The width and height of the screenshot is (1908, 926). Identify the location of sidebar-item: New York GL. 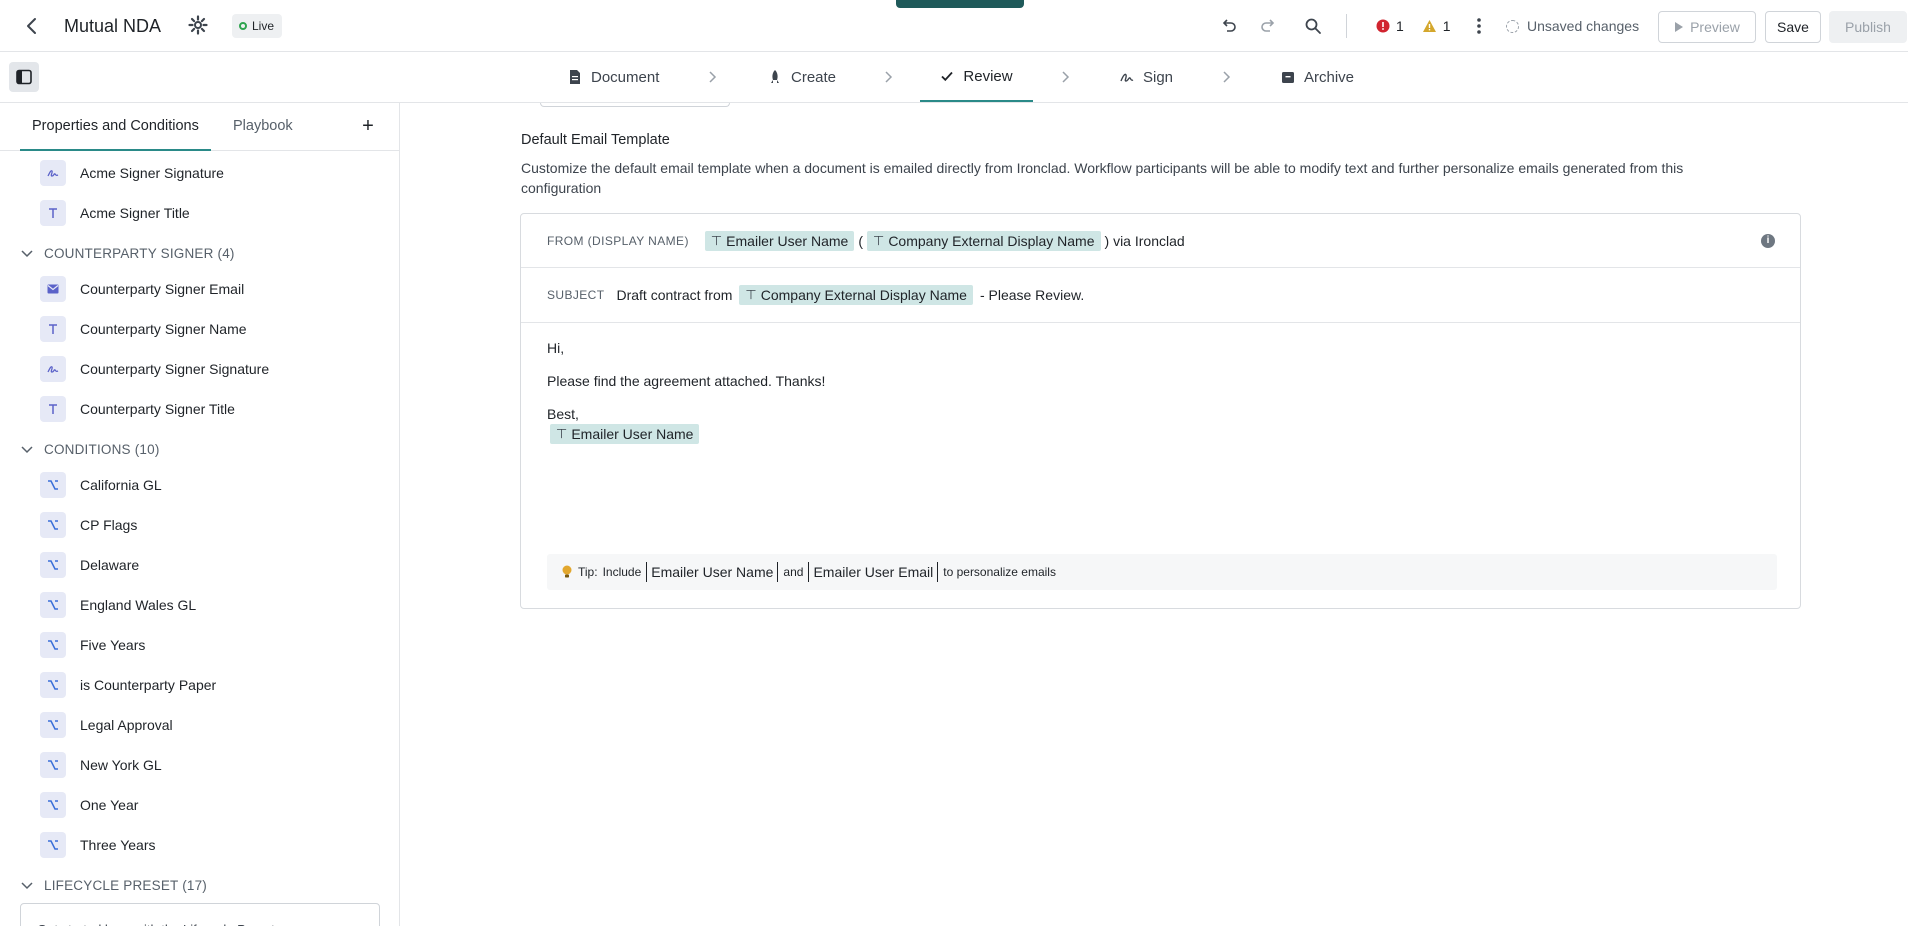
(101, 765).